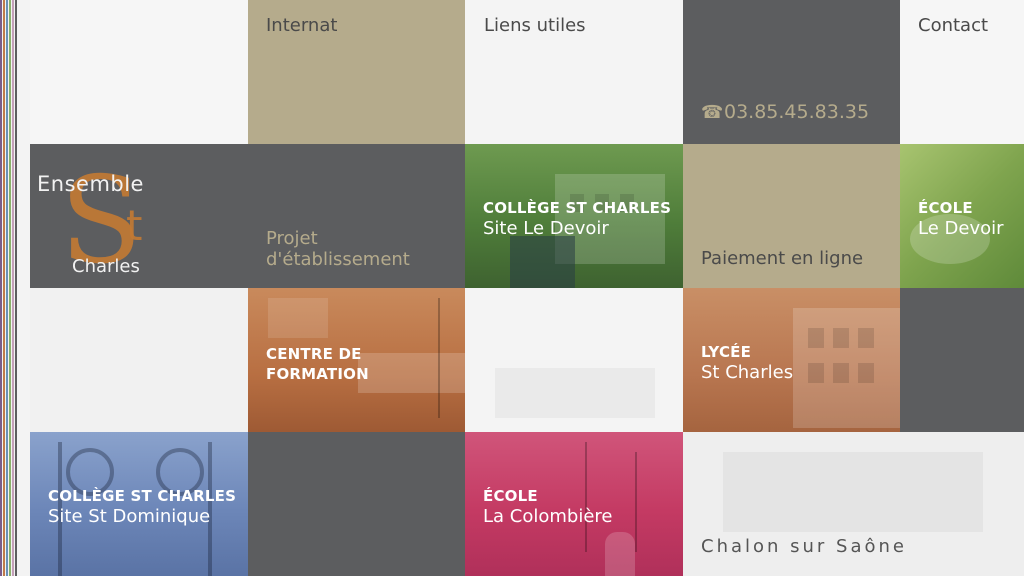  I want to click on tile-college-devoir: COLLÈGE ST CHARLES Site Le Devoir, so click(574, 216).